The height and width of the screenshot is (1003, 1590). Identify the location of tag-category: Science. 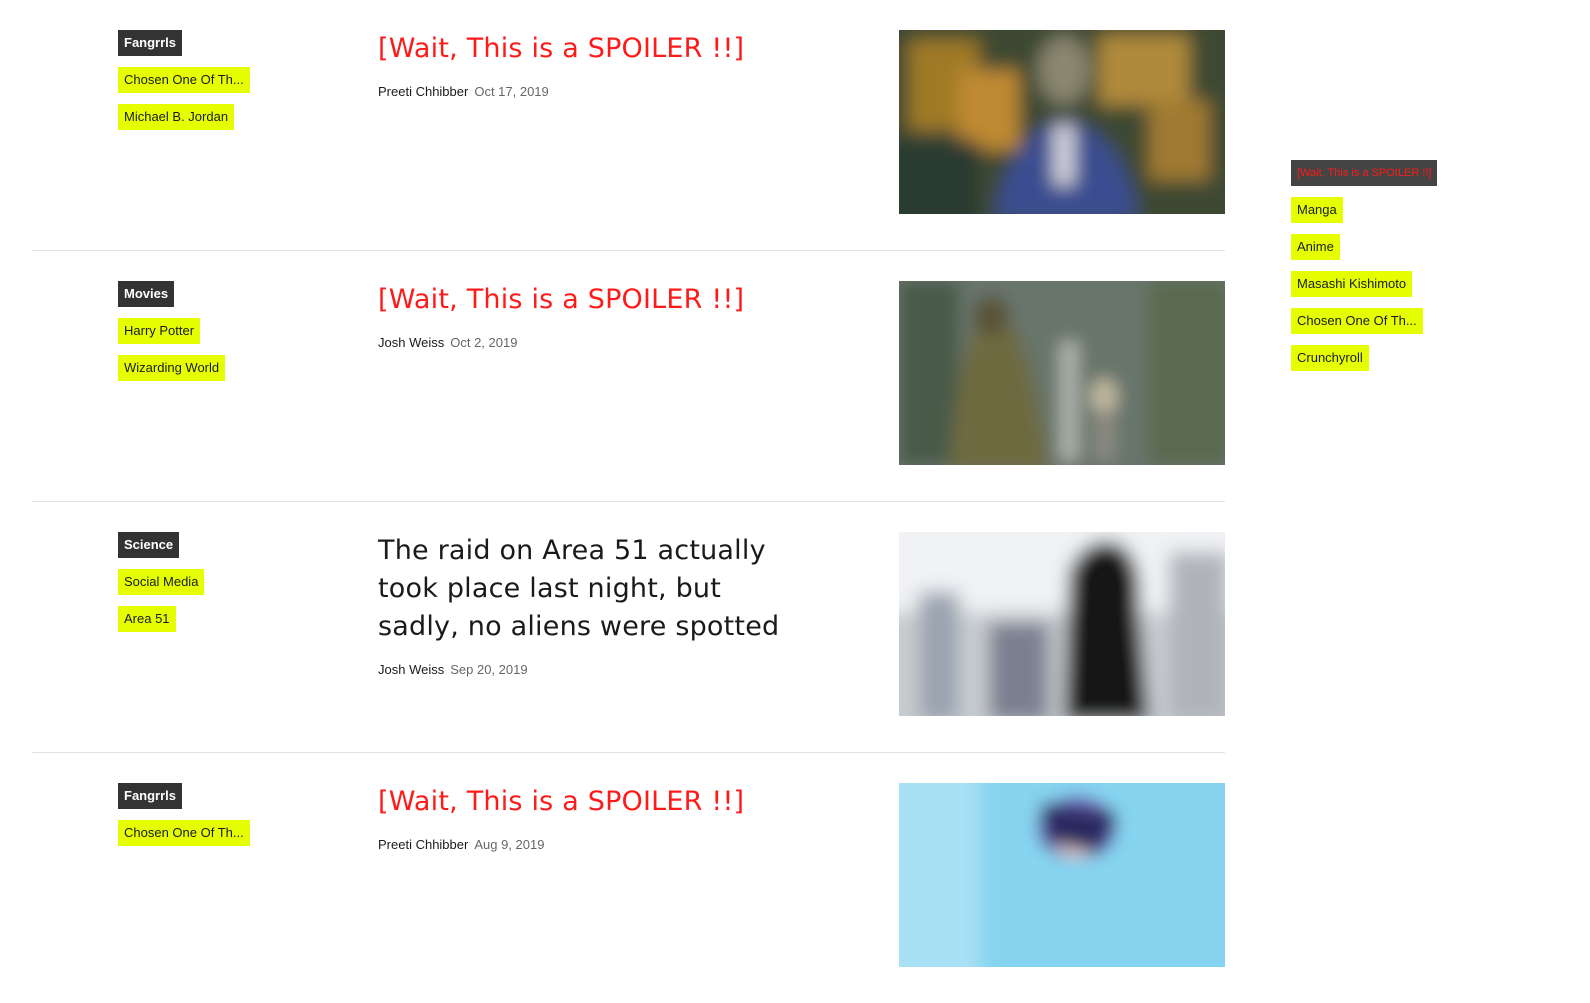
(149, 545).